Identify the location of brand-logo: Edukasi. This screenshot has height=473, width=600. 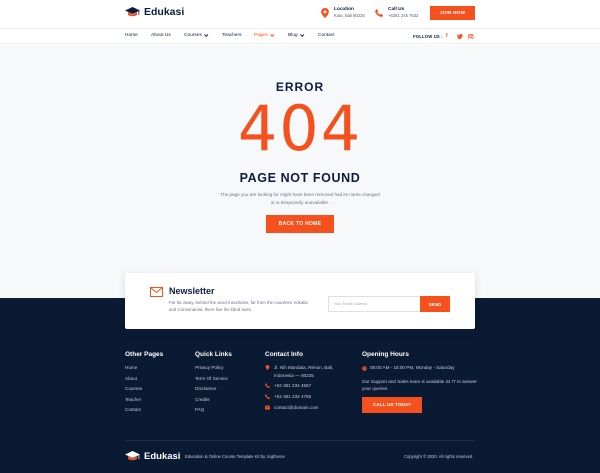
(154, 12).